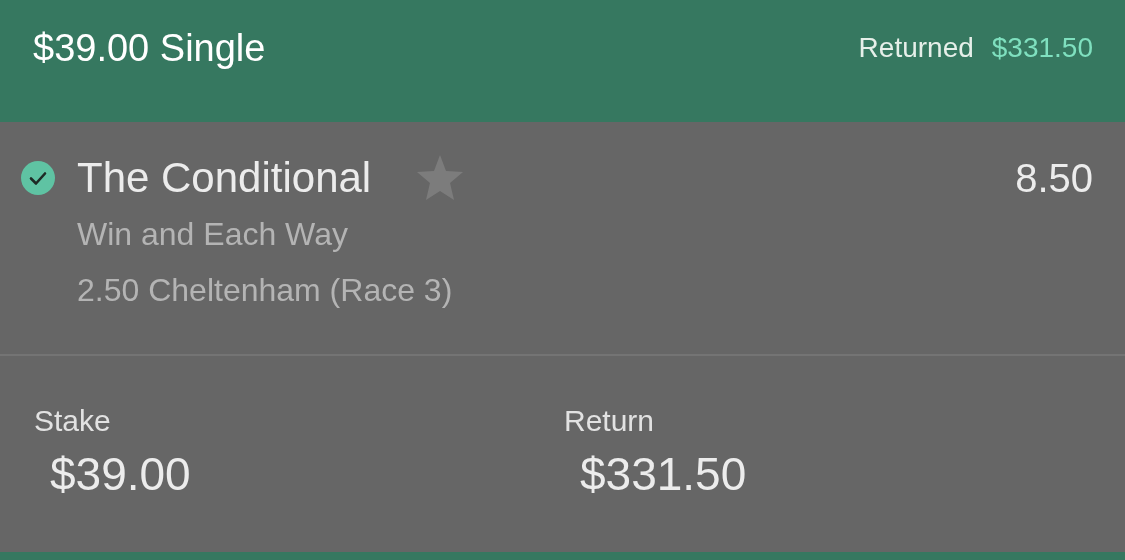 The image size is (1125, 560). What do you see at coordinates (664, 474) in the screenshot?
I see `total-amount: $331.50` at bounding box center [664, 474].